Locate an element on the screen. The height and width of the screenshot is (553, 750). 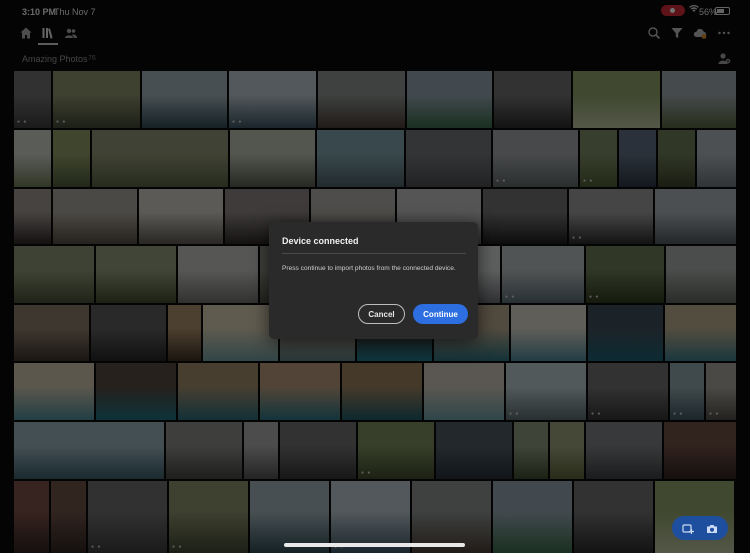
share-people-icon is located at coordinates (724, 58).